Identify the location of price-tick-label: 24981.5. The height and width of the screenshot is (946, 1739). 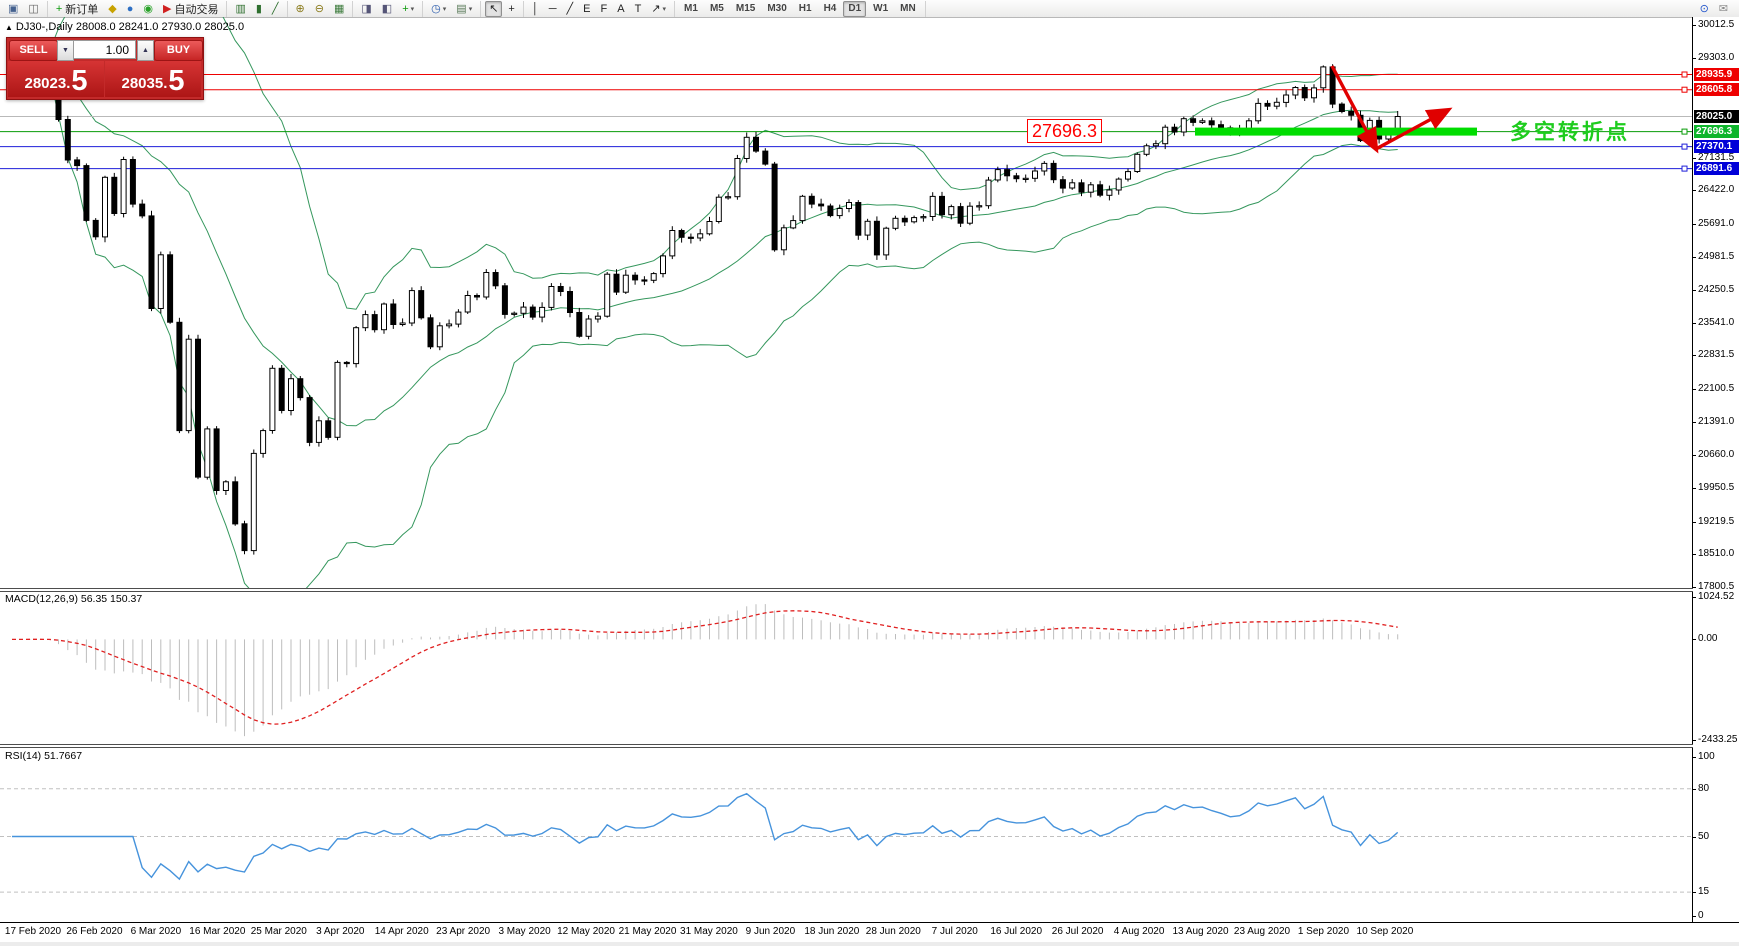
(1716, 256).